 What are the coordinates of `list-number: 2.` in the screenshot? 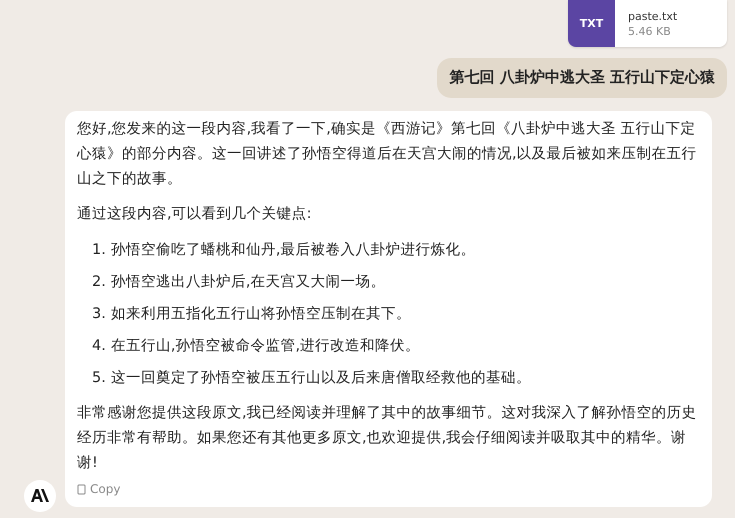 It's located at (99, 282).